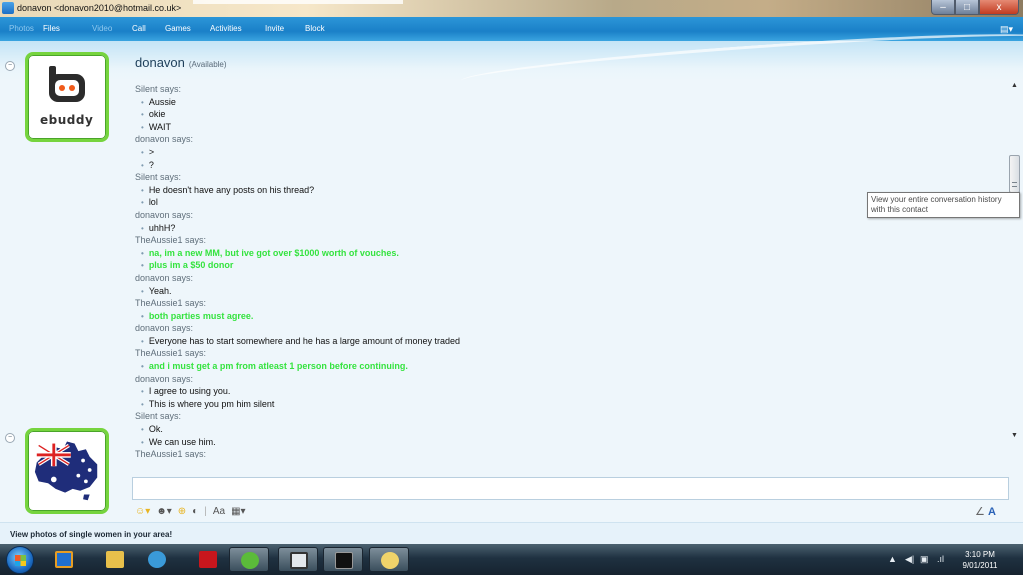 Image resolution: width=1023 pixels, height=575 pixels. Describe the element at coordinates (389, 559) in the screenshot. I see `paint-task` at that location.